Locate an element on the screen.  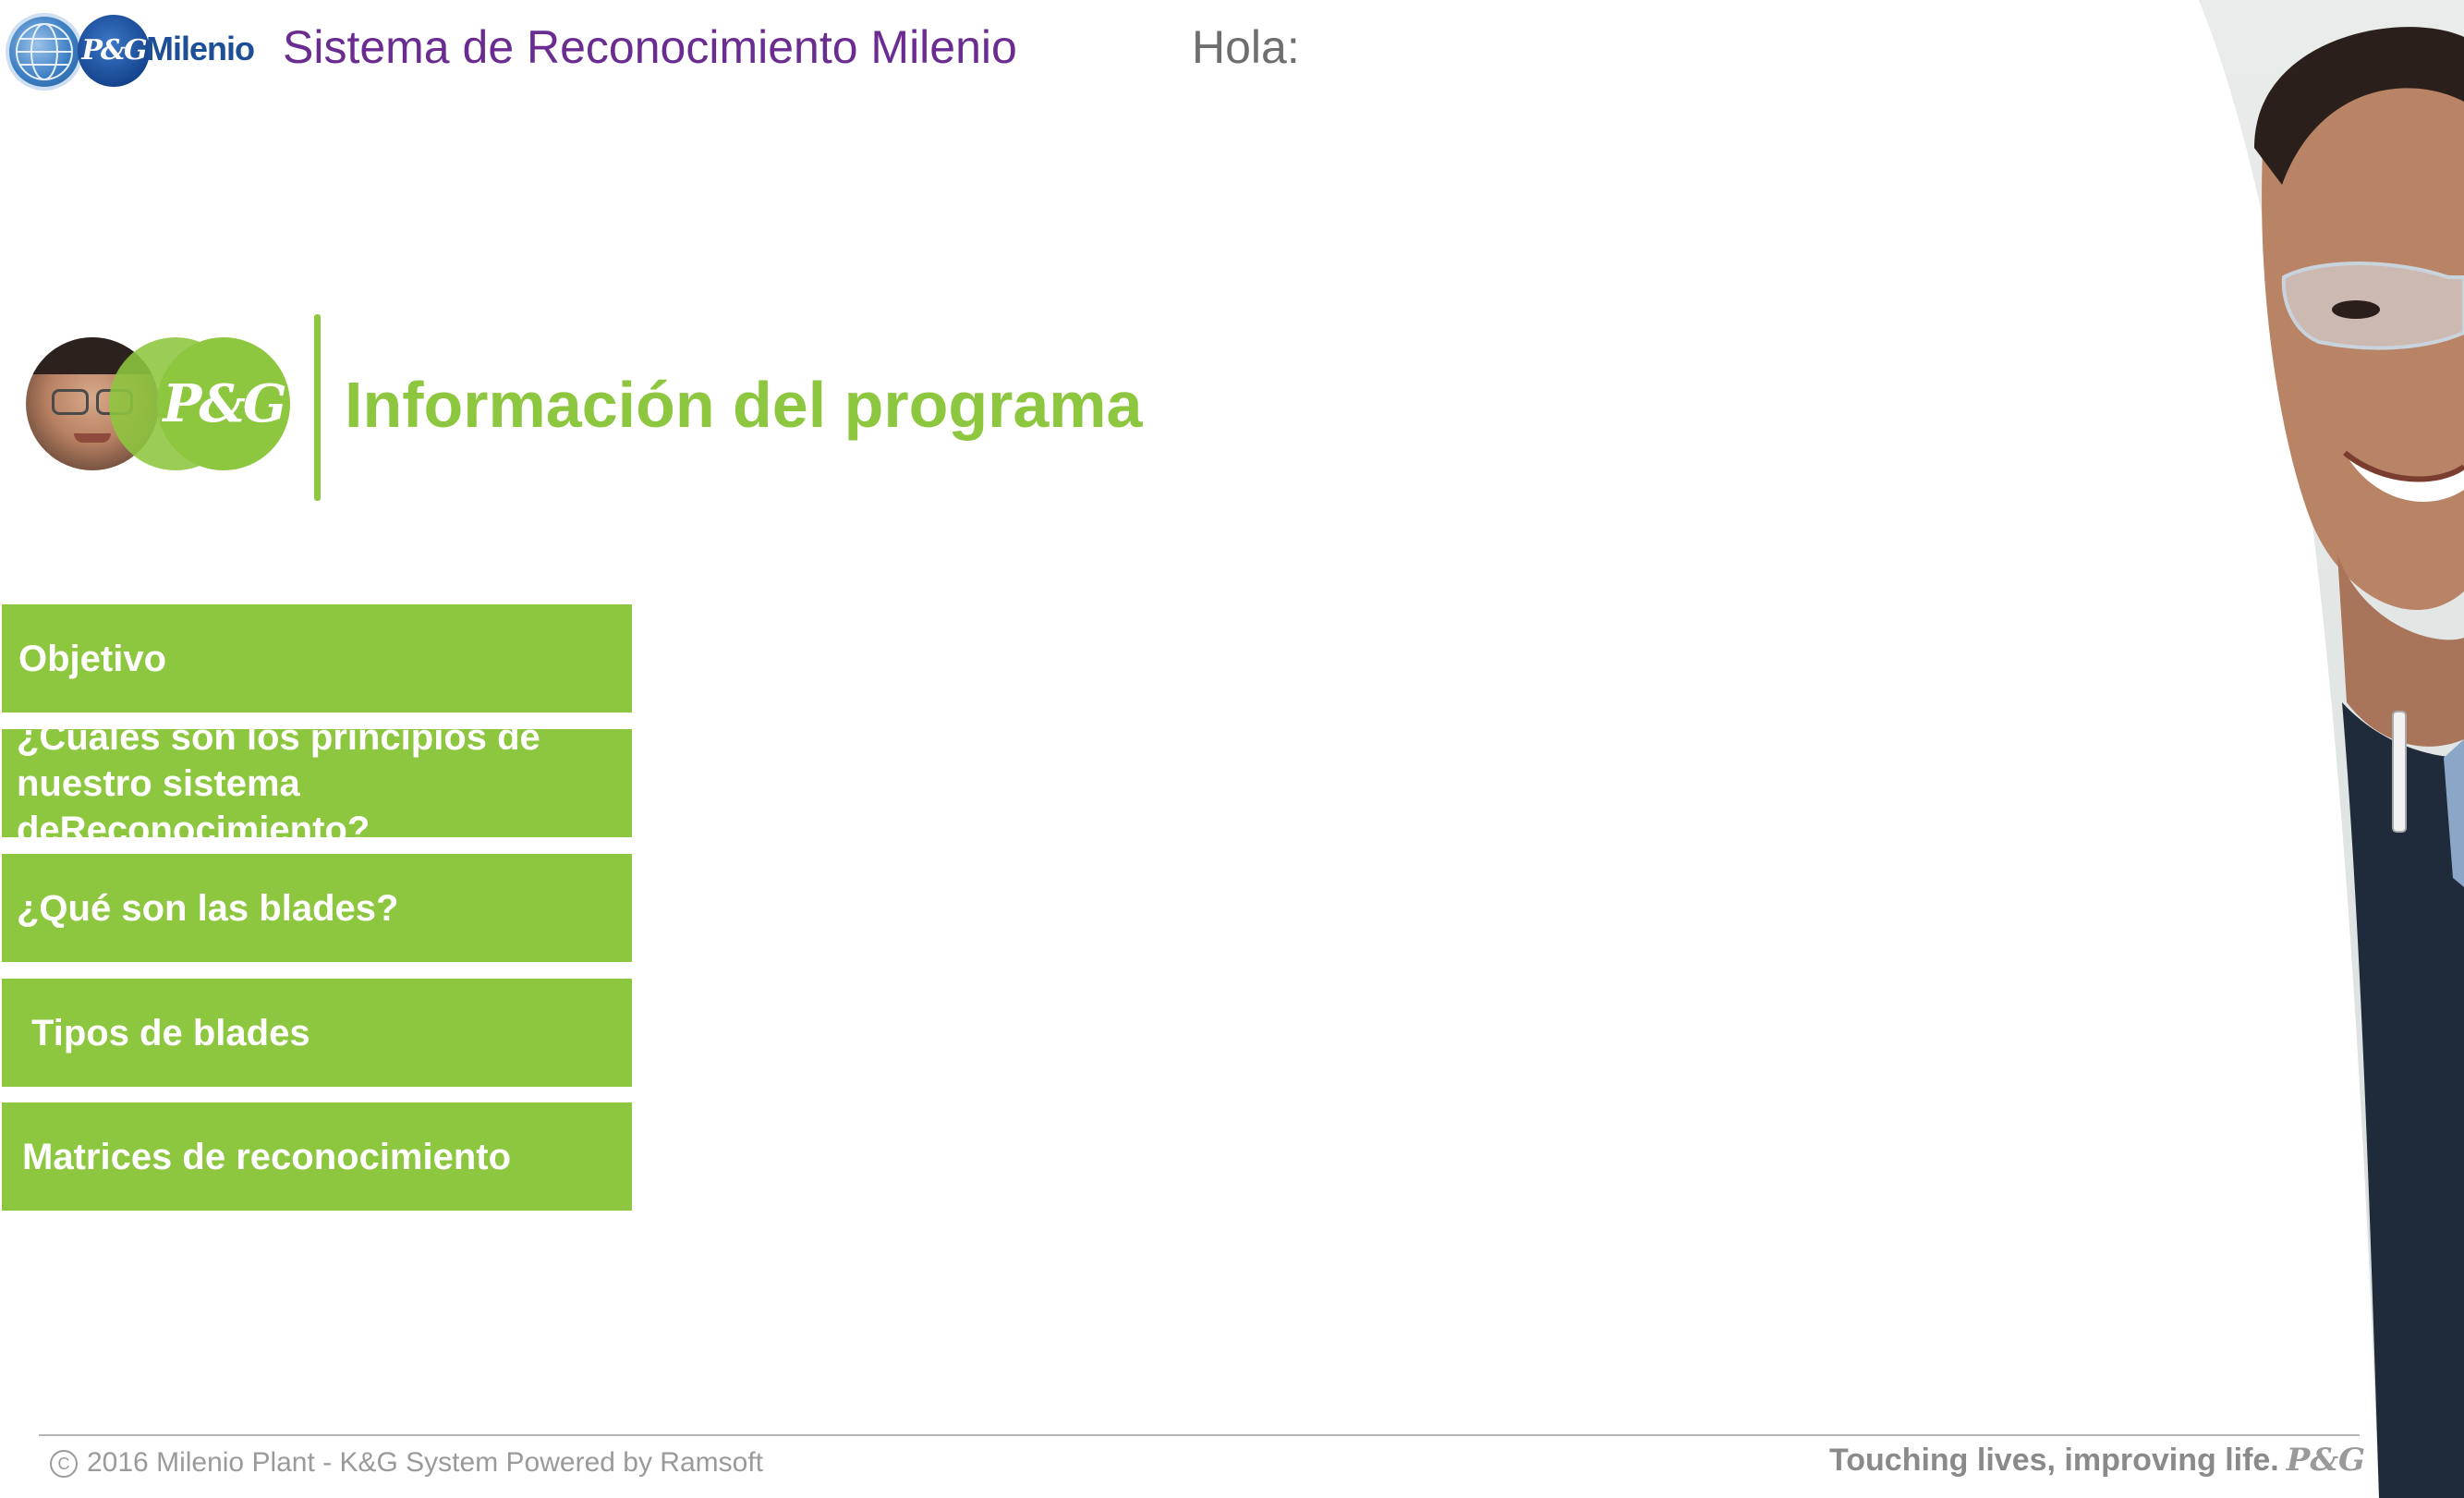
menu-item-label: Objetivo is located at coordinates (92, 658).